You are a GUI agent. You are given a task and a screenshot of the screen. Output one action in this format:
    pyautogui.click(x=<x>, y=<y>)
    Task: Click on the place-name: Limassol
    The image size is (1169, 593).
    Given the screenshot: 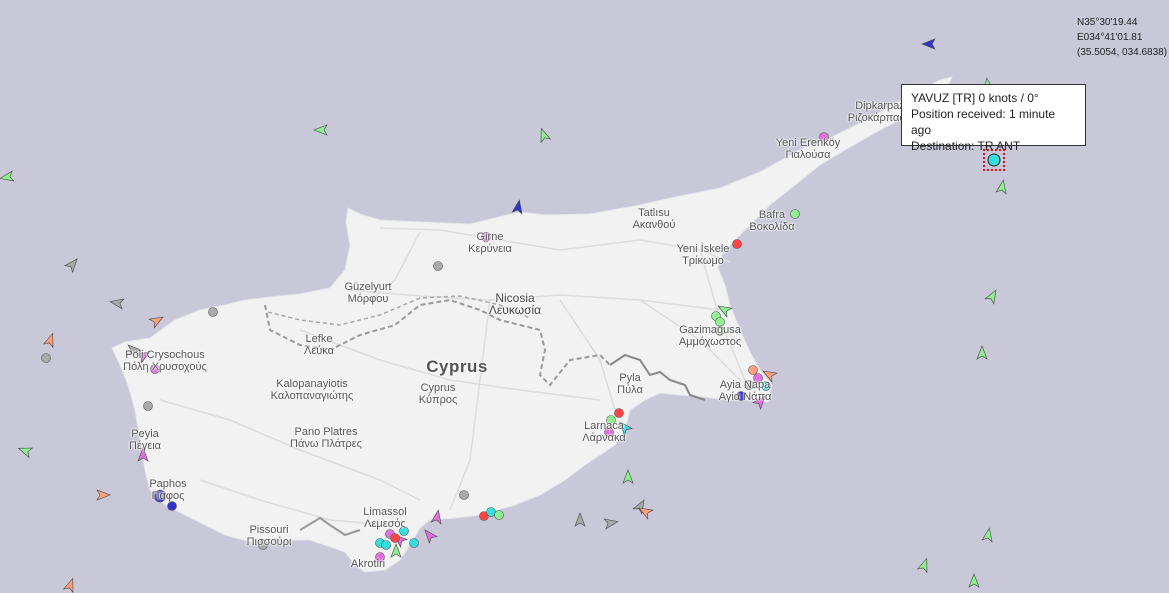 What is the action you would take?
    pyautogui.click(x=385, y=512)
    